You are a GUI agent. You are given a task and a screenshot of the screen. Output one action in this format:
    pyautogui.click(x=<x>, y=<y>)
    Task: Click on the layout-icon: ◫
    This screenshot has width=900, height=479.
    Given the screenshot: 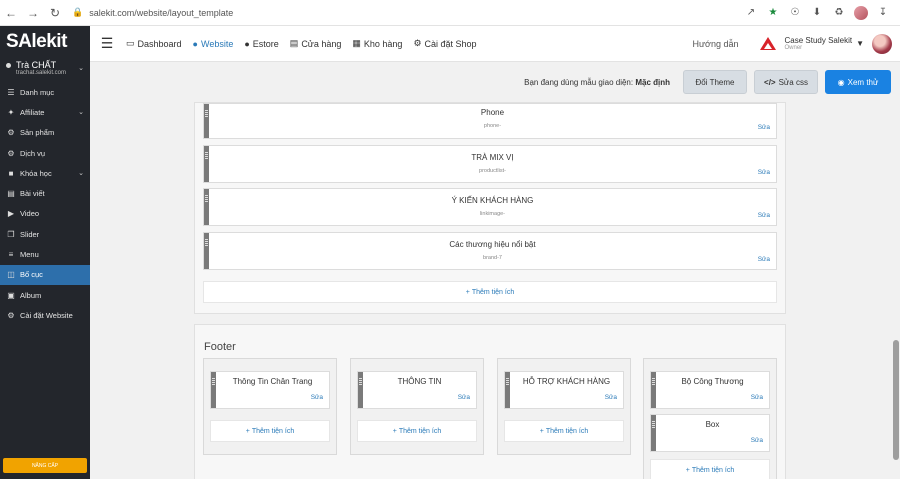 What is the action you would take?
    pyautogui.click(x=11, y=275)
    